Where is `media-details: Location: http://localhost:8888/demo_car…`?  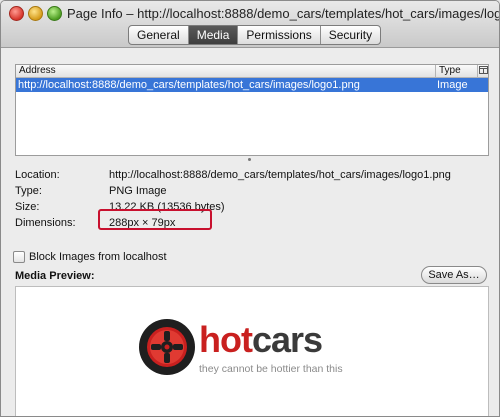 media-details: Location: http://localhost:8888/demo_car… is located at coordinates (250, 199).